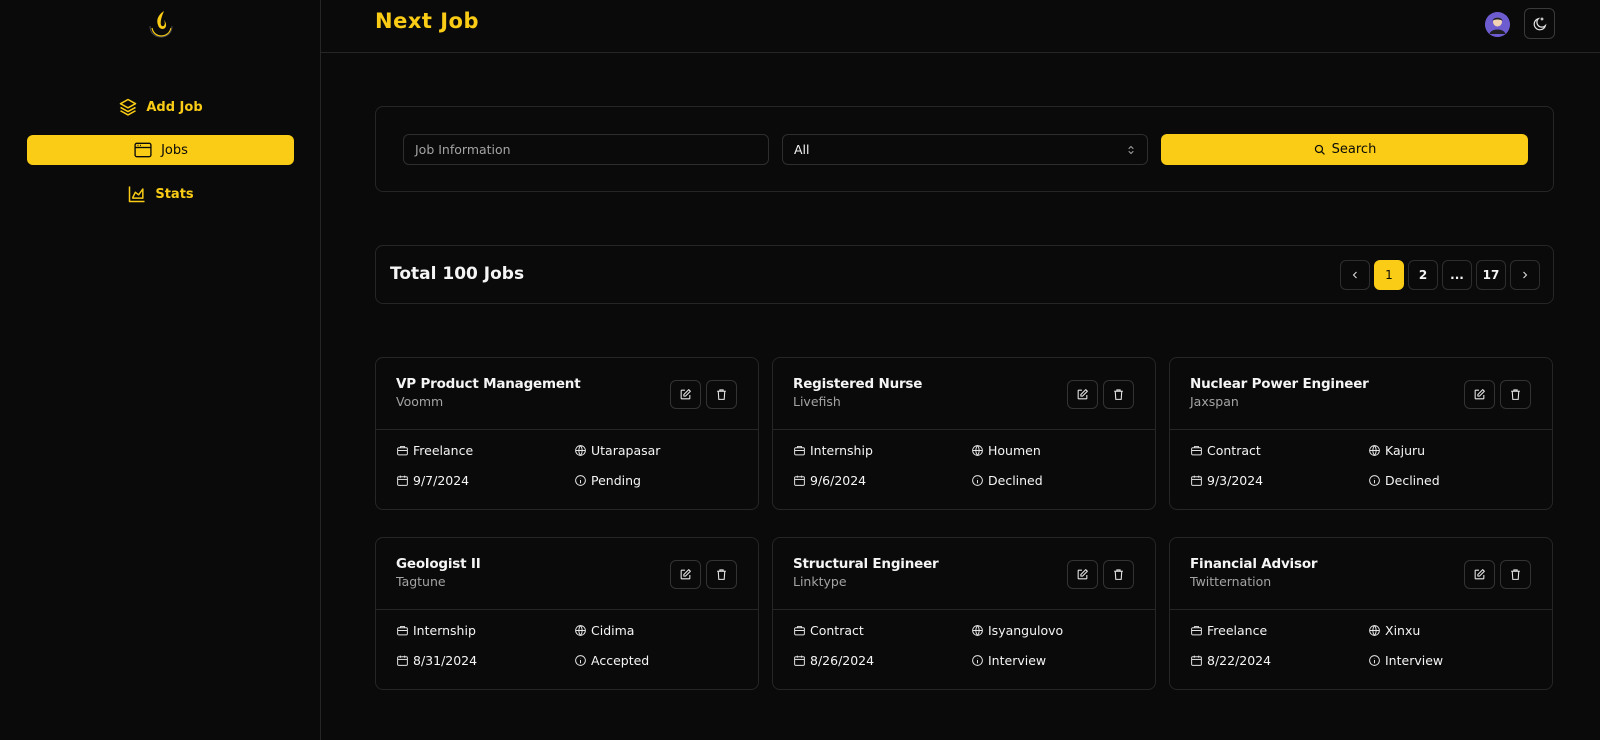 Image resolution: width=1600 pixels, height=740 pixels. I want to click on job-company: Voomm, so click(420, 401).